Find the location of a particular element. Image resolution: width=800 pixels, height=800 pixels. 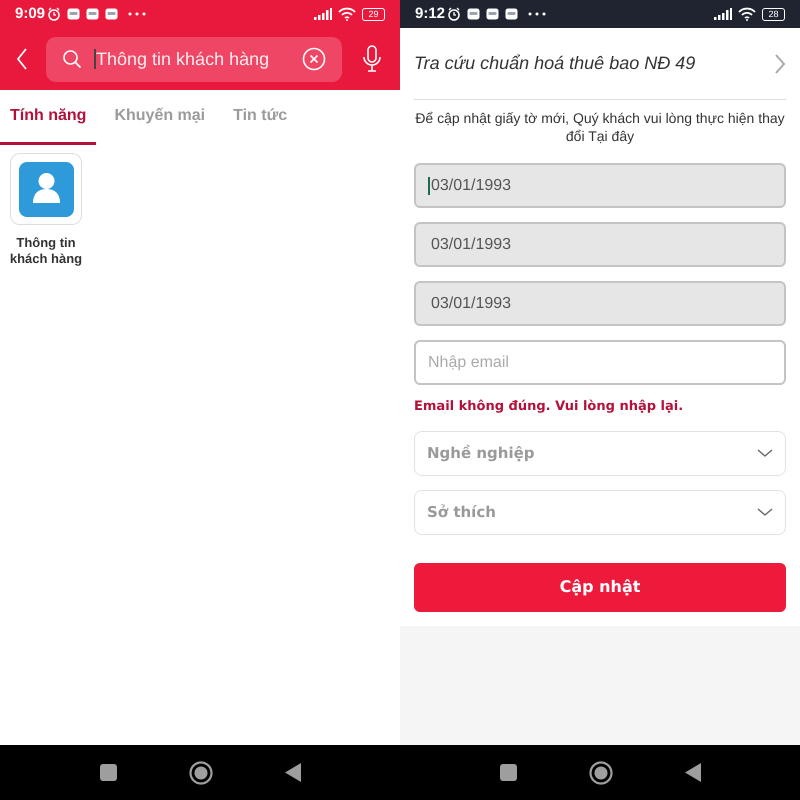

clear-icon is located at coordinates (314, 59).